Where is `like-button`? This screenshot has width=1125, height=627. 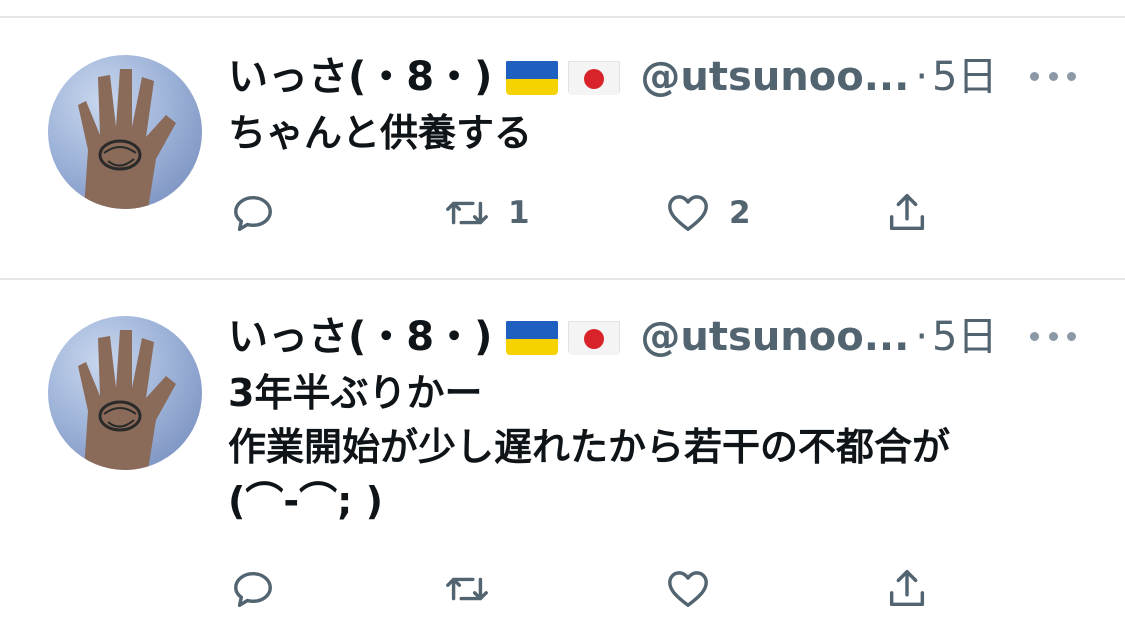 like-button is located at coordinates (697, 589).